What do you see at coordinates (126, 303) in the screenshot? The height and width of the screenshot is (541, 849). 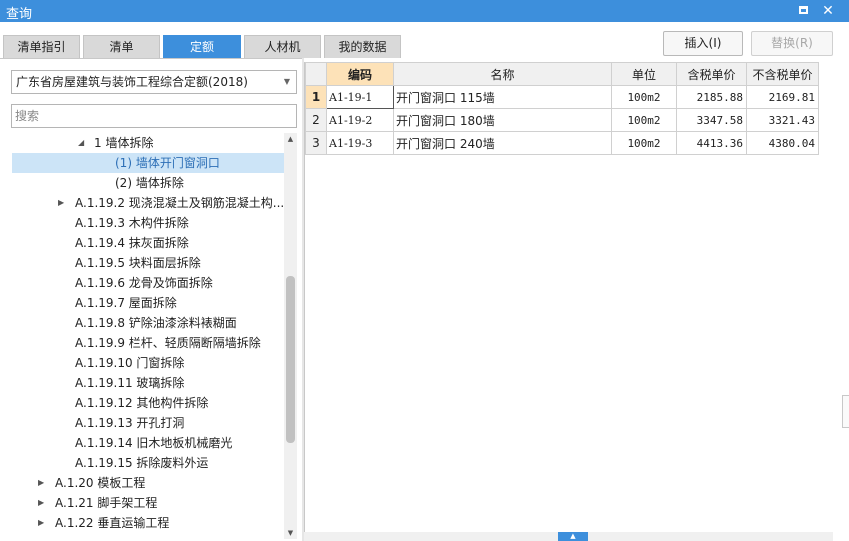 I see `tree-node-label: A.1.19.7 屋面拆除` at bounding box center [126, 303].